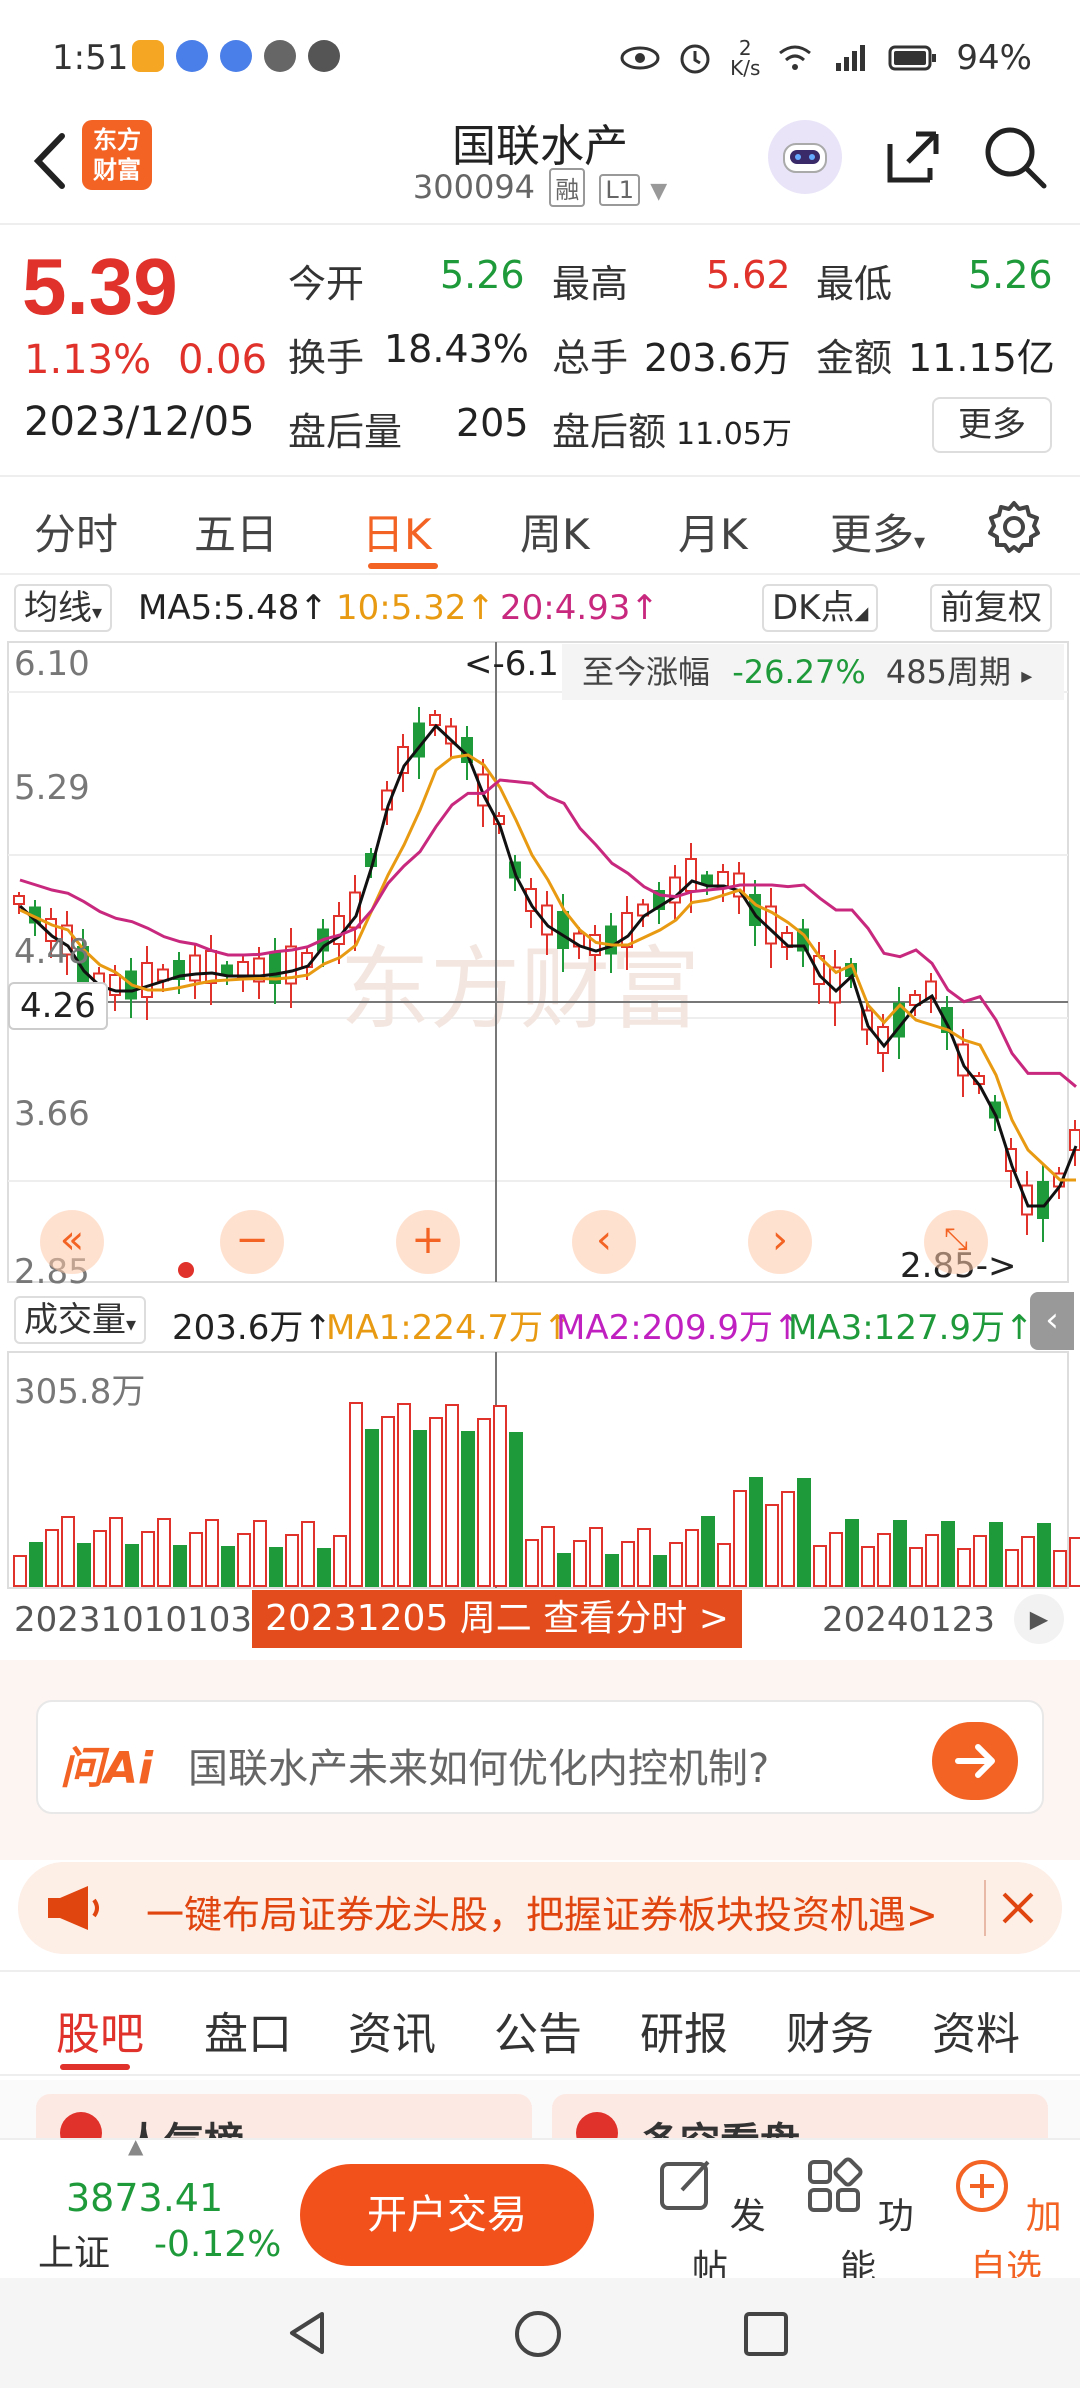 Image resolution: width=1080 pixels, height=2388 pixels. Describe the element at coordinates (74, 2250) in the screenshot. I see `index-name: 上证` at that location.